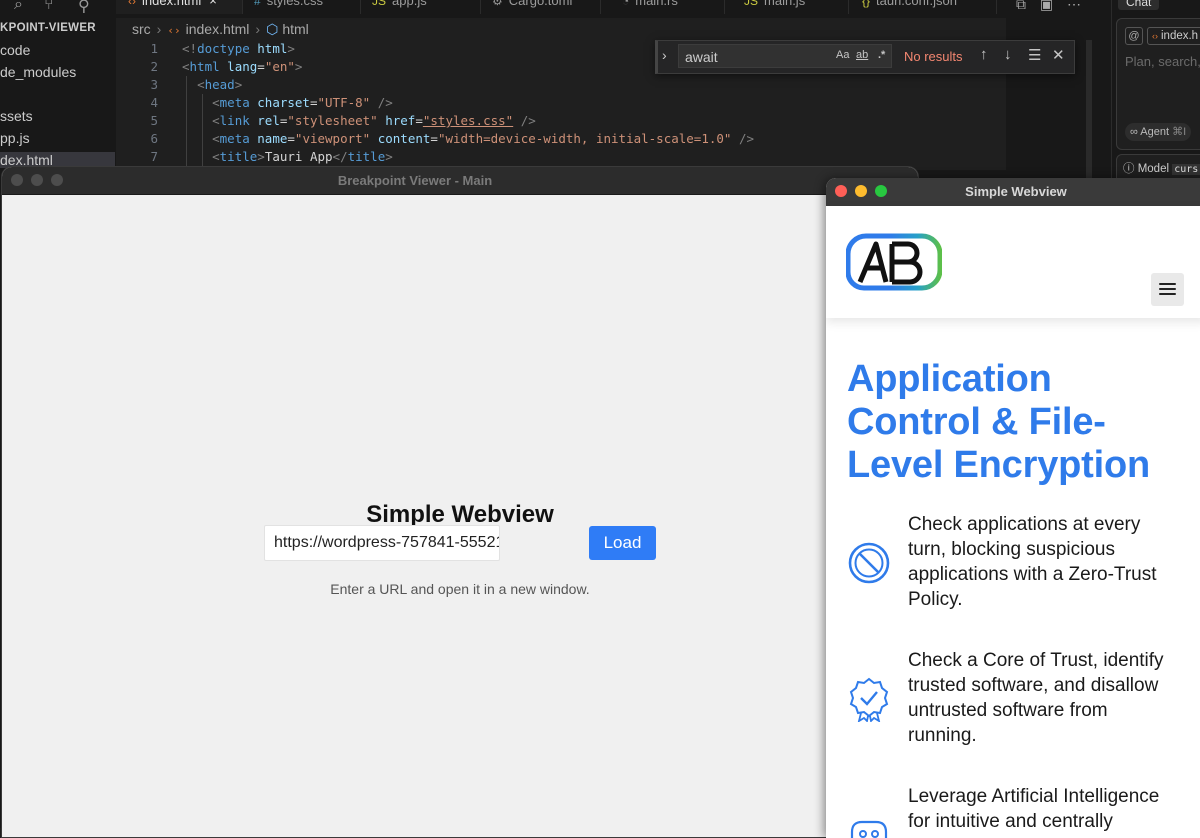  I want to click on menu-button, so click(1167, 289).